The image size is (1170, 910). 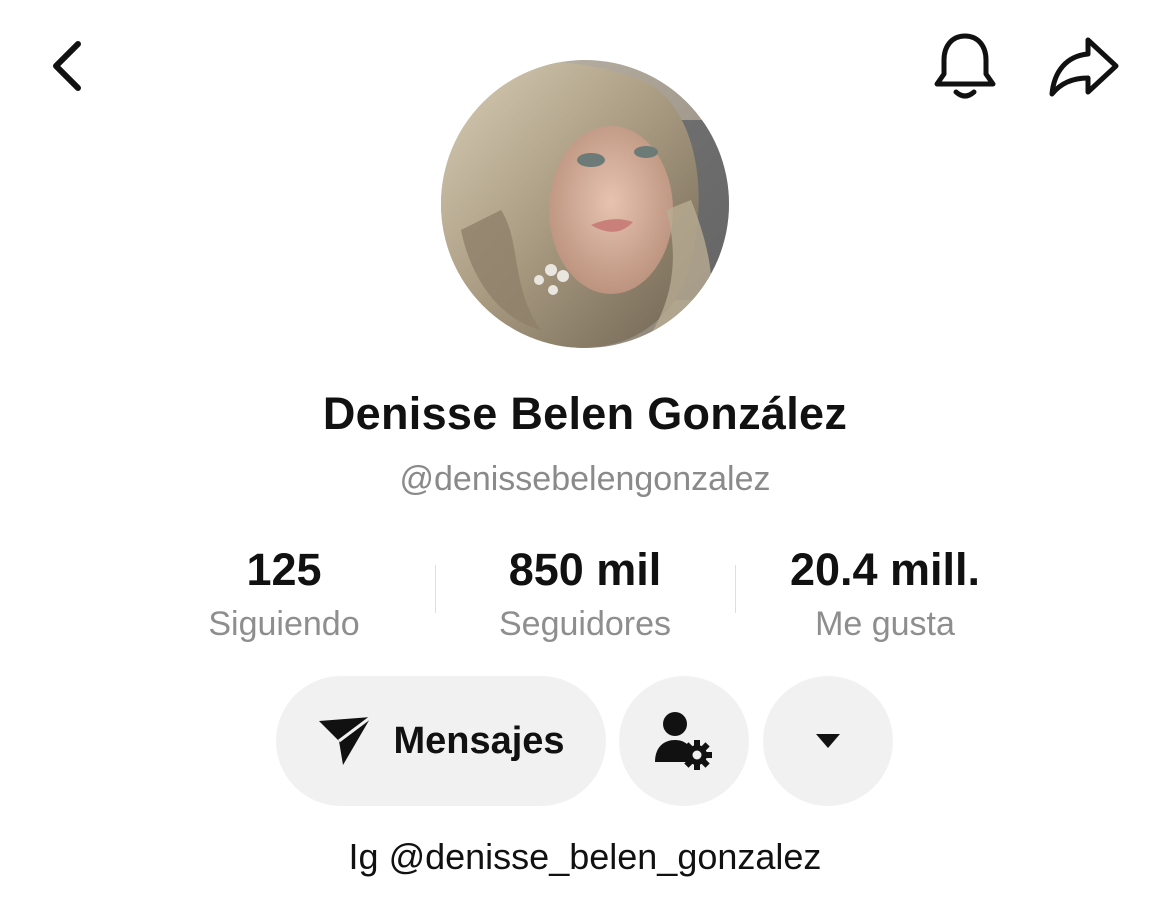 What do you see at coordinates (885, 624) in the screenshot?
I see `likes-label: Me gusta` at bounding box center [885, 624].